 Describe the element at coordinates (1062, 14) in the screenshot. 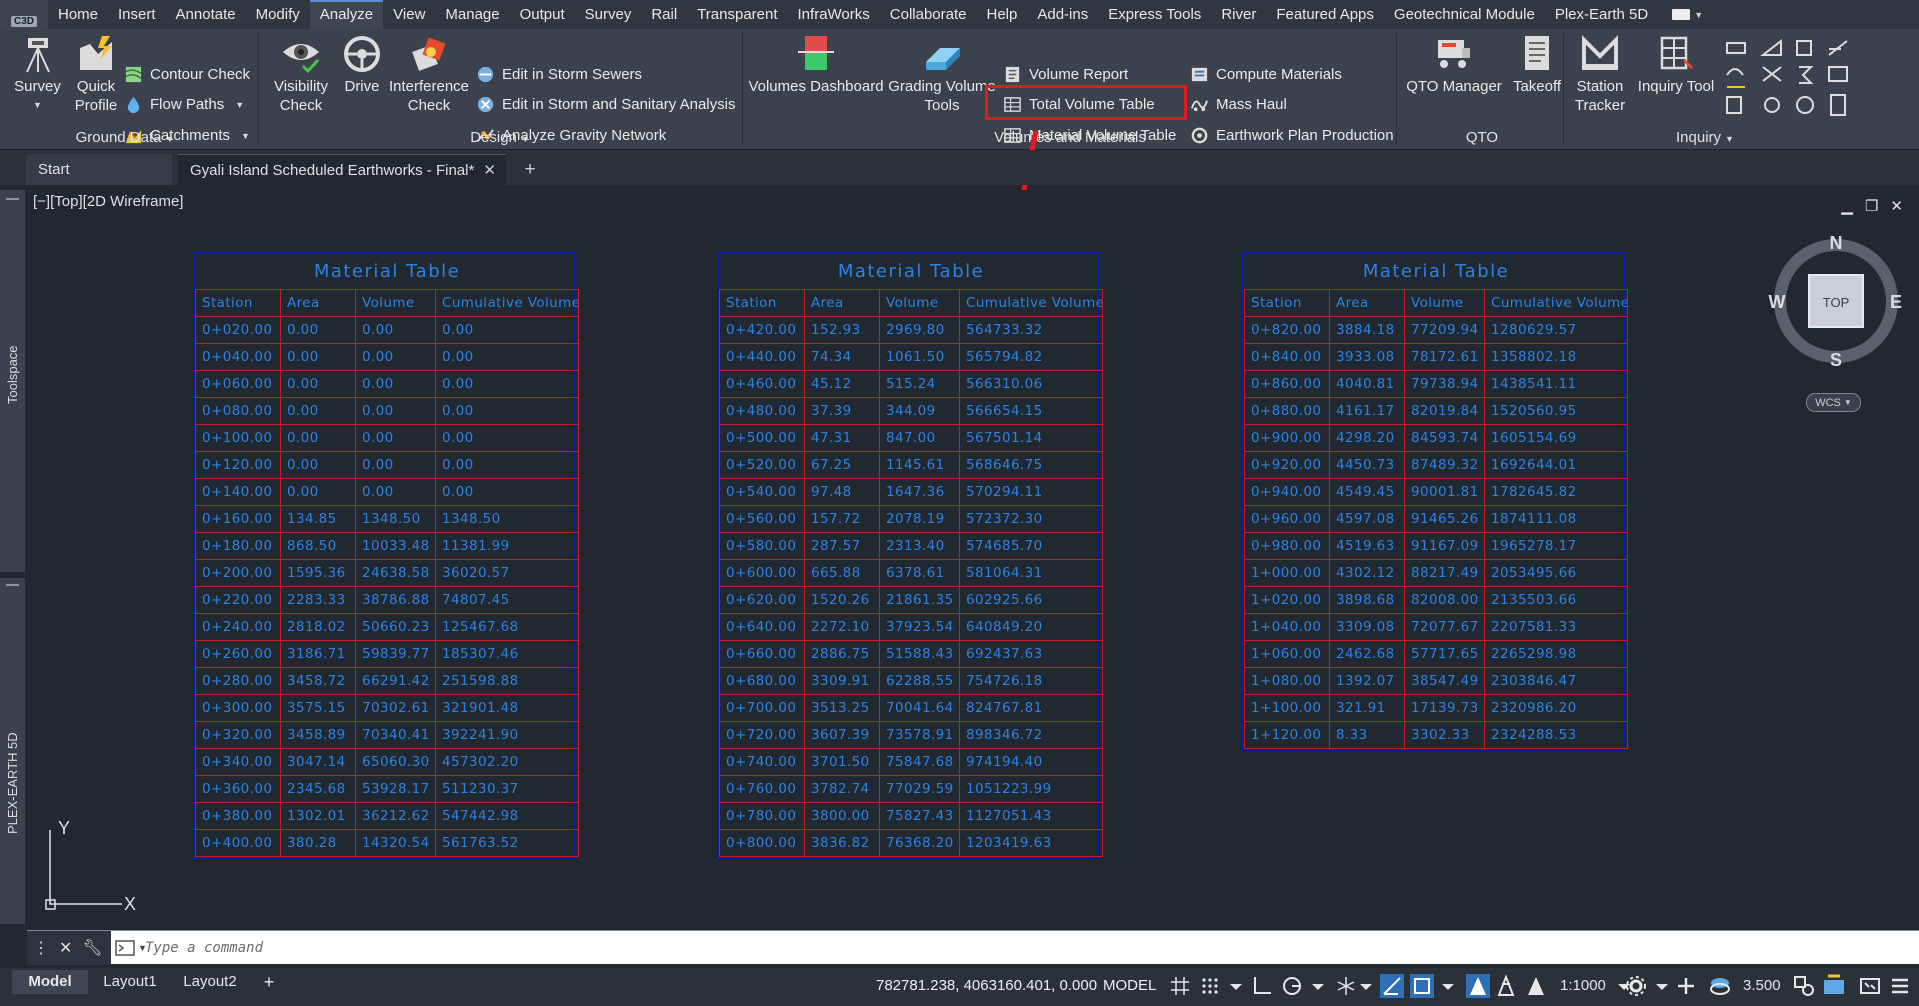

I see `ribbon-tab-add-ins: Add-ins` at that location.